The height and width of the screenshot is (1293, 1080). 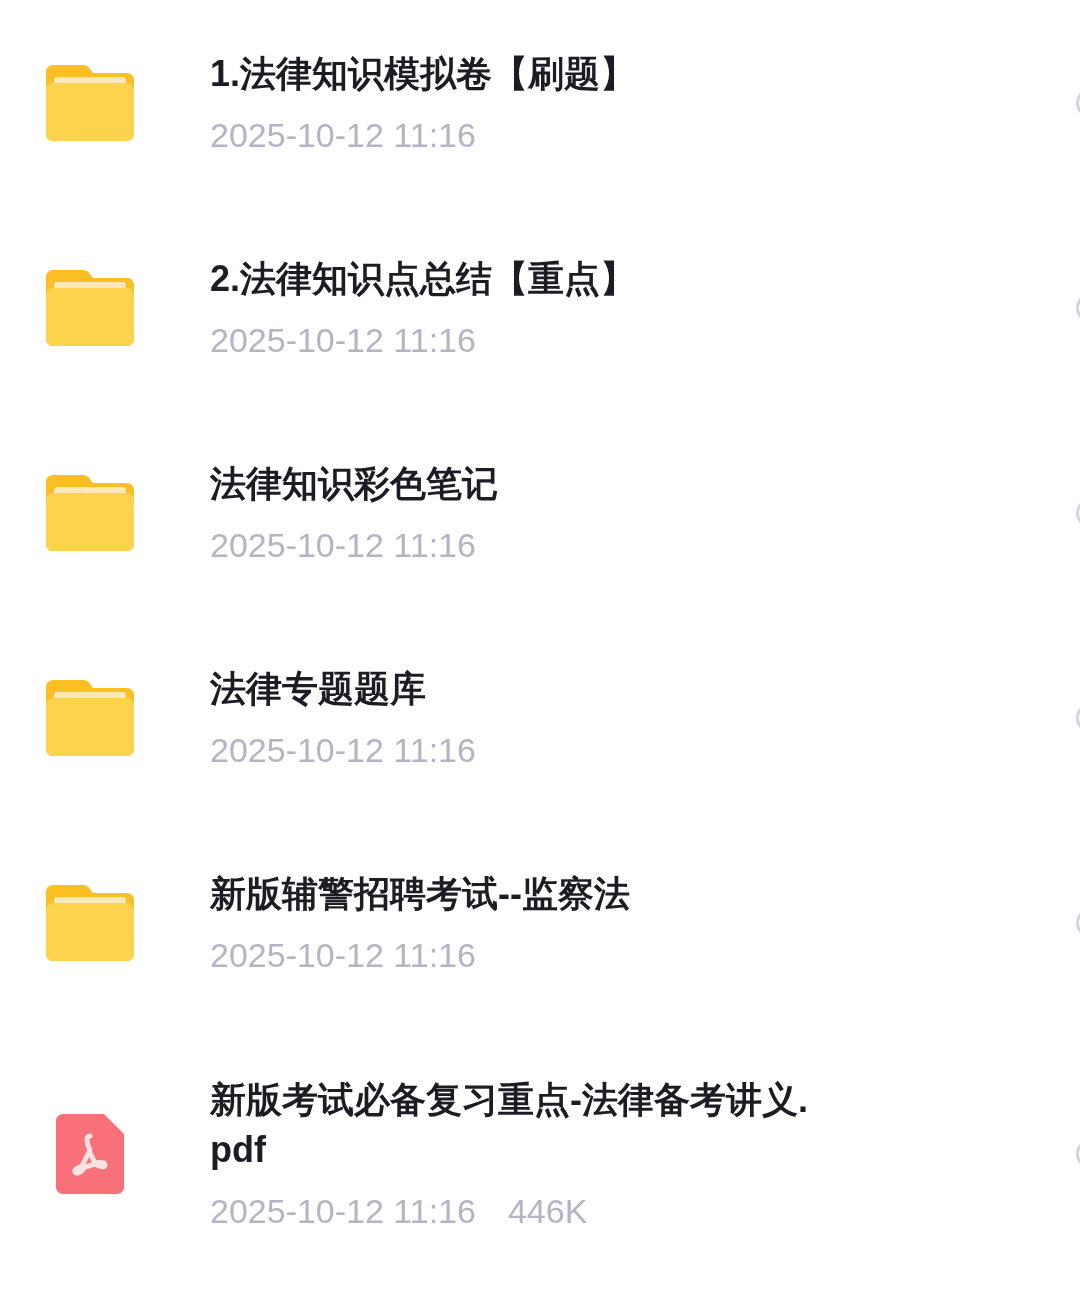 I want to click on file-name: 新版辅警招聘考试--监察法, so click(x=420, y=893).